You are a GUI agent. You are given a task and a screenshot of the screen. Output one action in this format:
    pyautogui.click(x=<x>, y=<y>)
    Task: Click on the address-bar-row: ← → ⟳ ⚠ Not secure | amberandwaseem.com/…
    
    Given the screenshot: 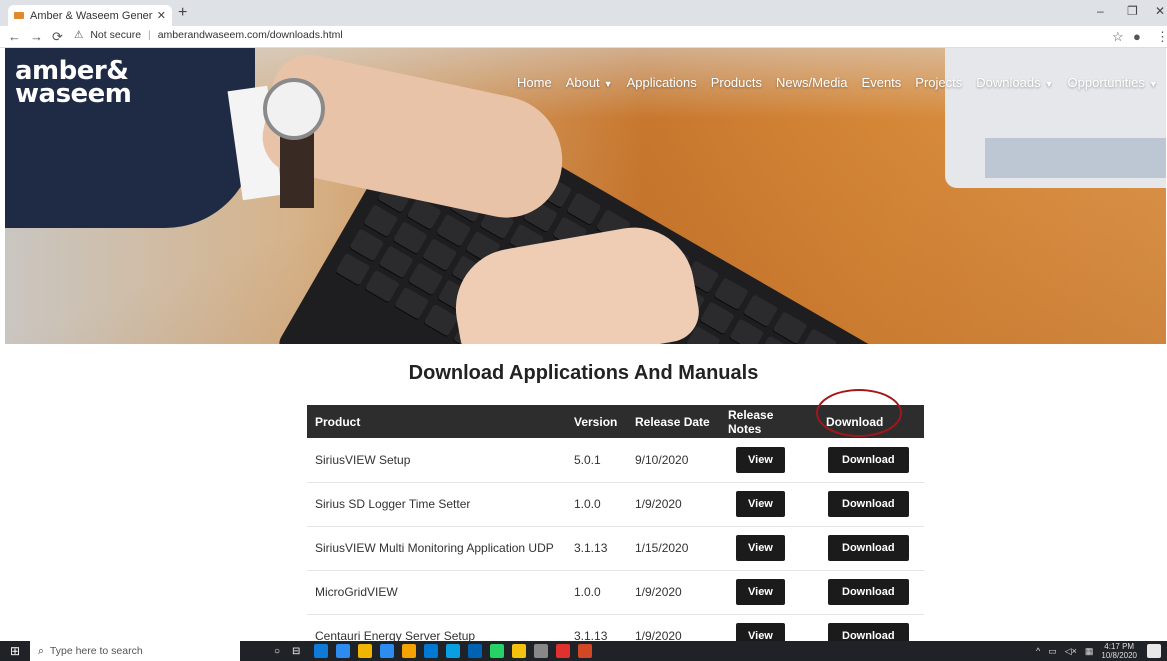 What is the action you would take?
    pyautogui.click(x=583, y=37)
    